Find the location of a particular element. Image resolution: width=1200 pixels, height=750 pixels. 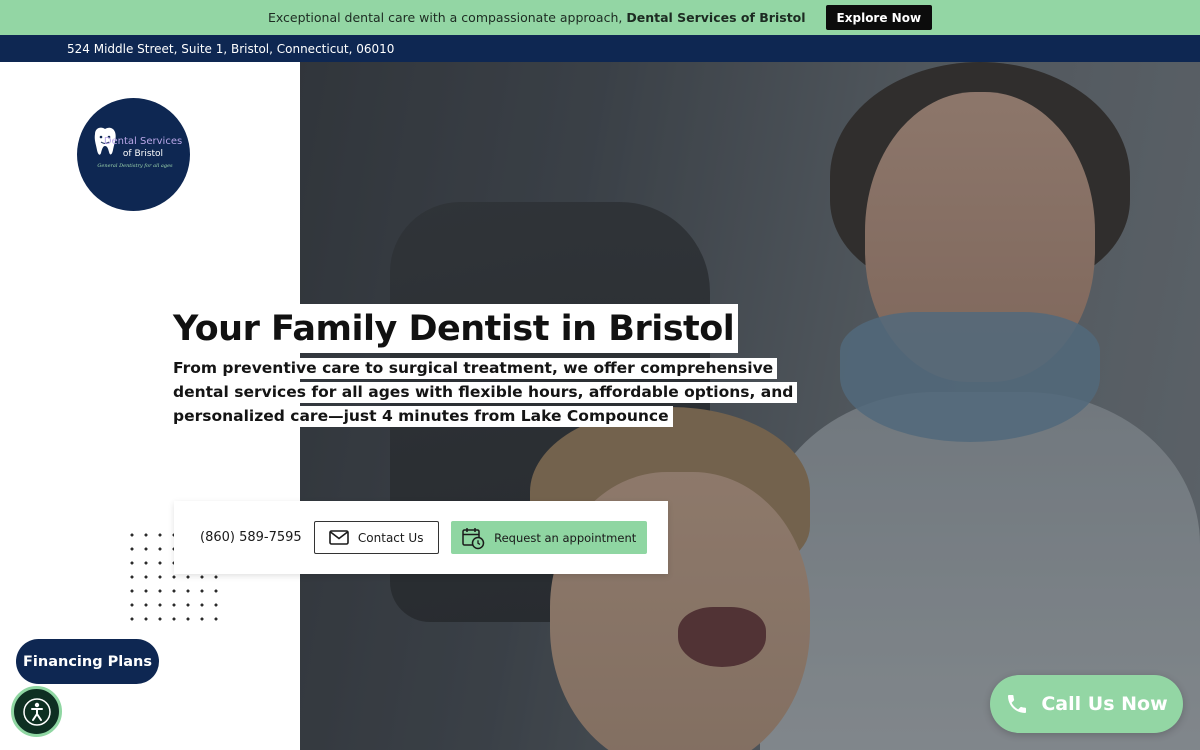

contact-us-label: Contact Us is located at coordinates (390, 537).